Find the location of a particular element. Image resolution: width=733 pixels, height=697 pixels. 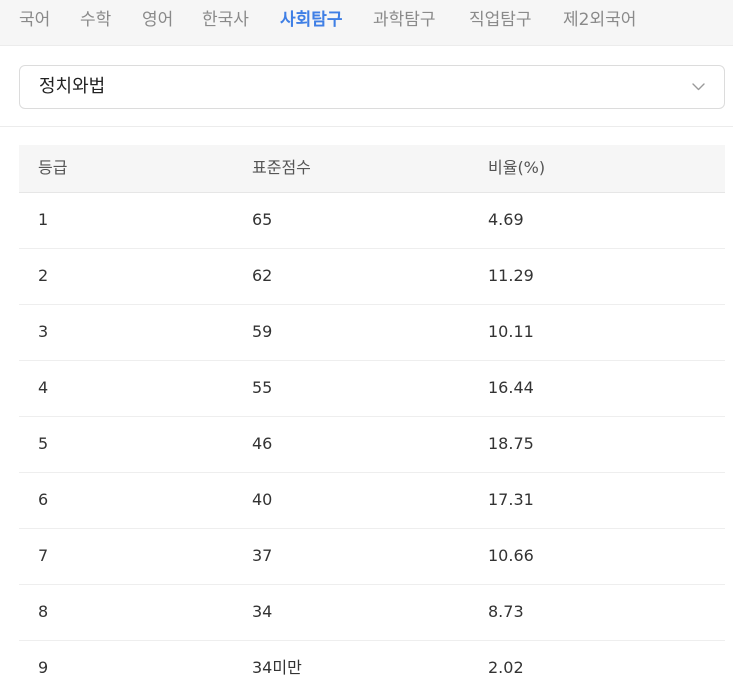

grade-cell: 3 is located at coordinates (43, 331).